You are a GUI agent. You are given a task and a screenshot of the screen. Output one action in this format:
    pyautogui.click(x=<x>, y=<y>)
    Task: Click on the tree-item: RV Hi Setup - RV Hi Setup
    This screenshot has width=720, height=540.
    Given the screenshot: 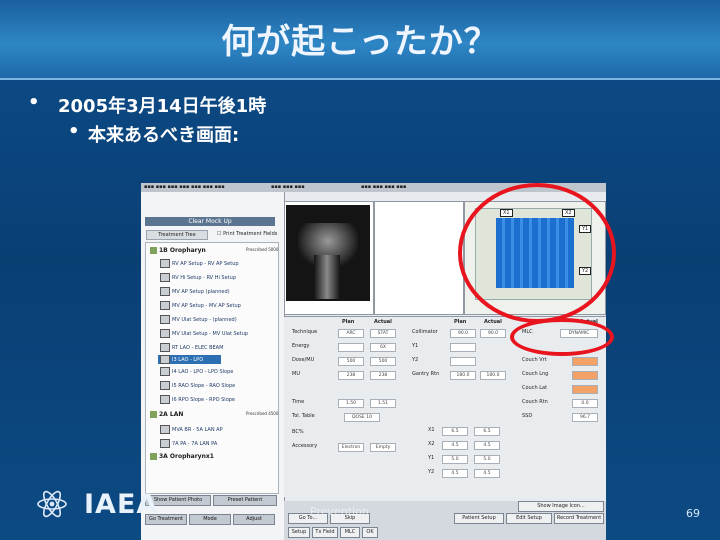 What is the action you would take?
    pyautogui.click(x=198, y=277)
    